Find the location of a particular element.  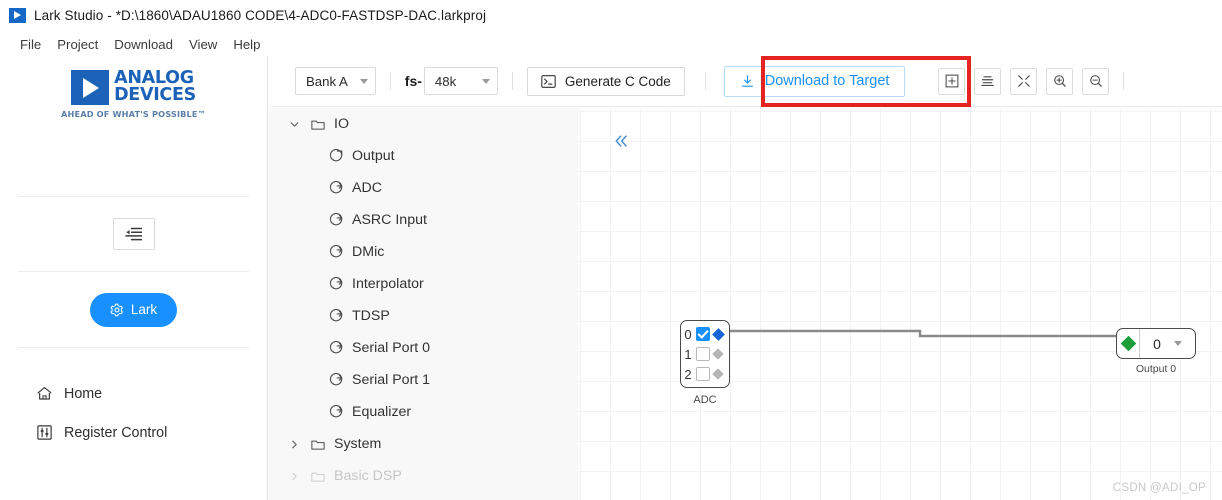

logo-line-2: DEVICES is located at coordinates (155, 95).